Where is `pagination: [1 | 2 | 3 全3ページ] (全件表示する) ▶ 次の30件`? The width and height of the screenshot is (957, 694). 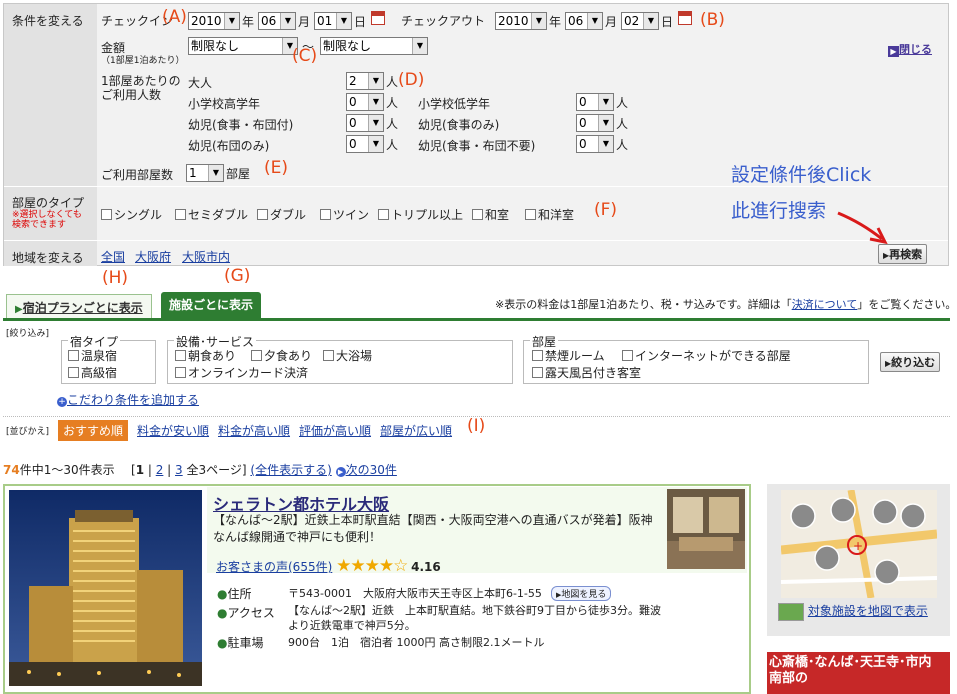
pagination: [1 | 2 | 3 全3ページ] (全件表示する) ▶ 次の30件 is located at coordinates (264, 470).